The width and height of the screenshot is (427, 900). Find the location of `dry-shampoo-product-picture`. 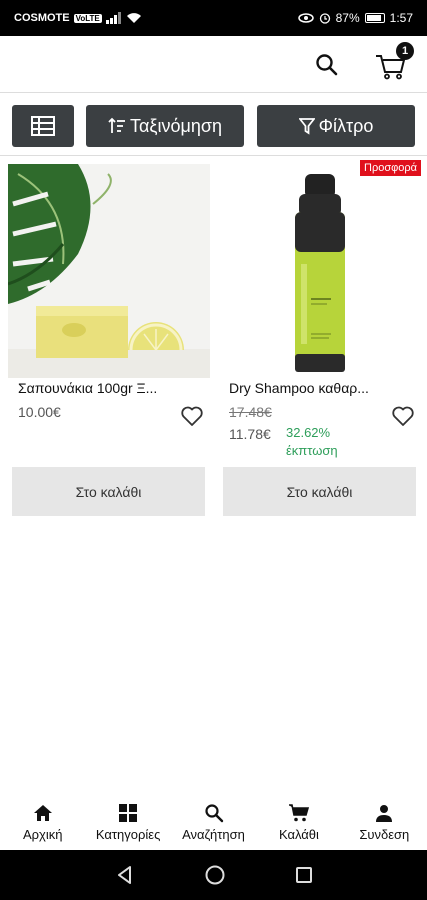

dry-shampoo-product-picture is located at coordinates (320, 271).